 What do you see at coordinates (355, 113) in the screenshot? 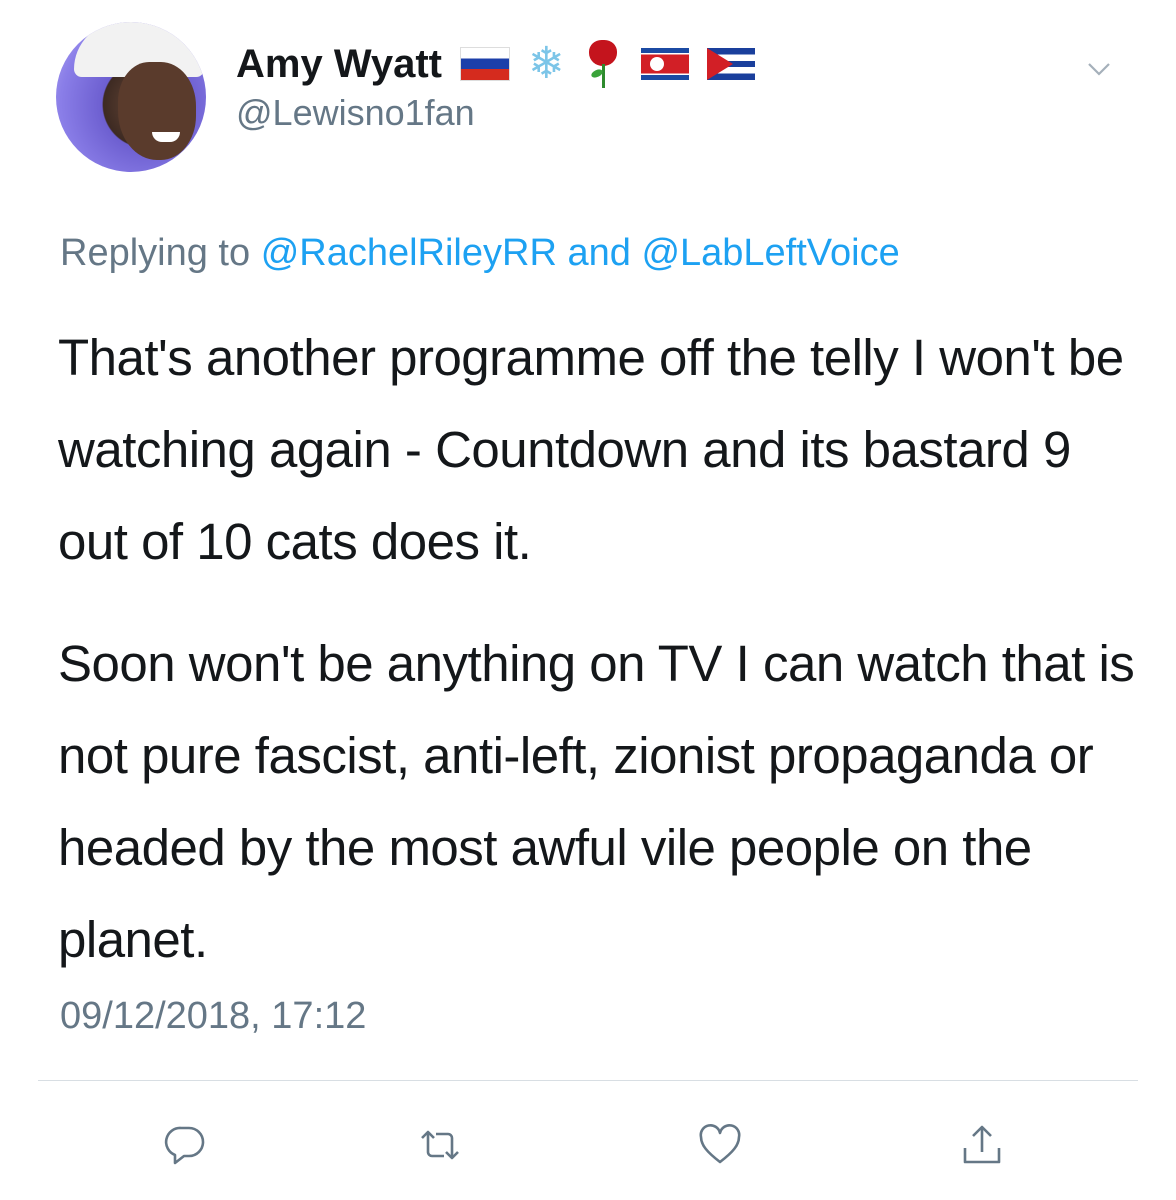
I see `user-handle: @Lewisno1fan` at bounding box center [355, 113].